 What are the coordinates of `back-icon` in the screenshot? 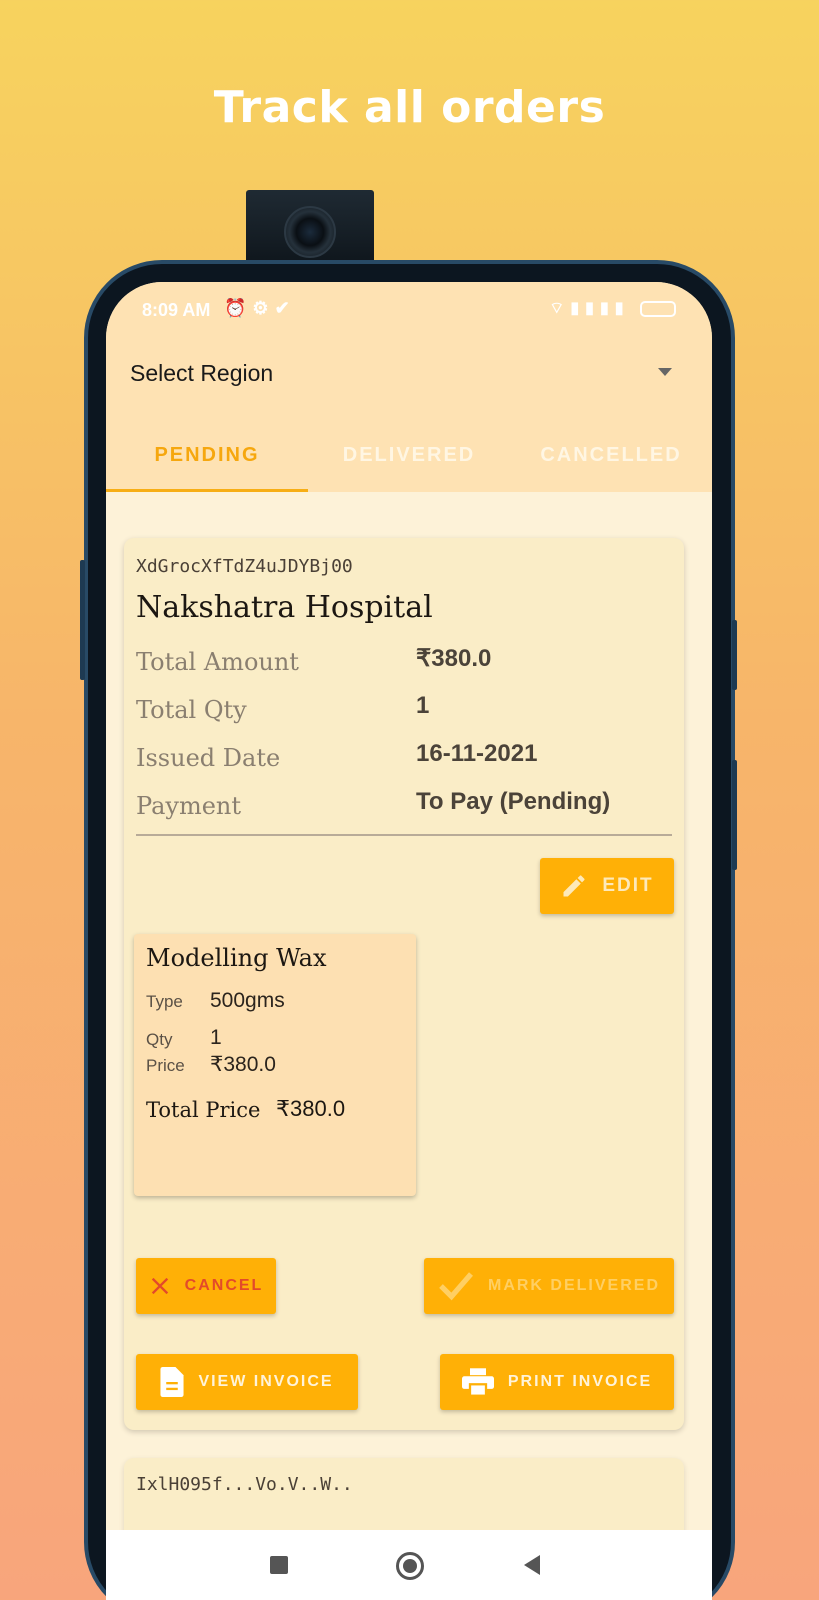 It's located at (532, 1565).